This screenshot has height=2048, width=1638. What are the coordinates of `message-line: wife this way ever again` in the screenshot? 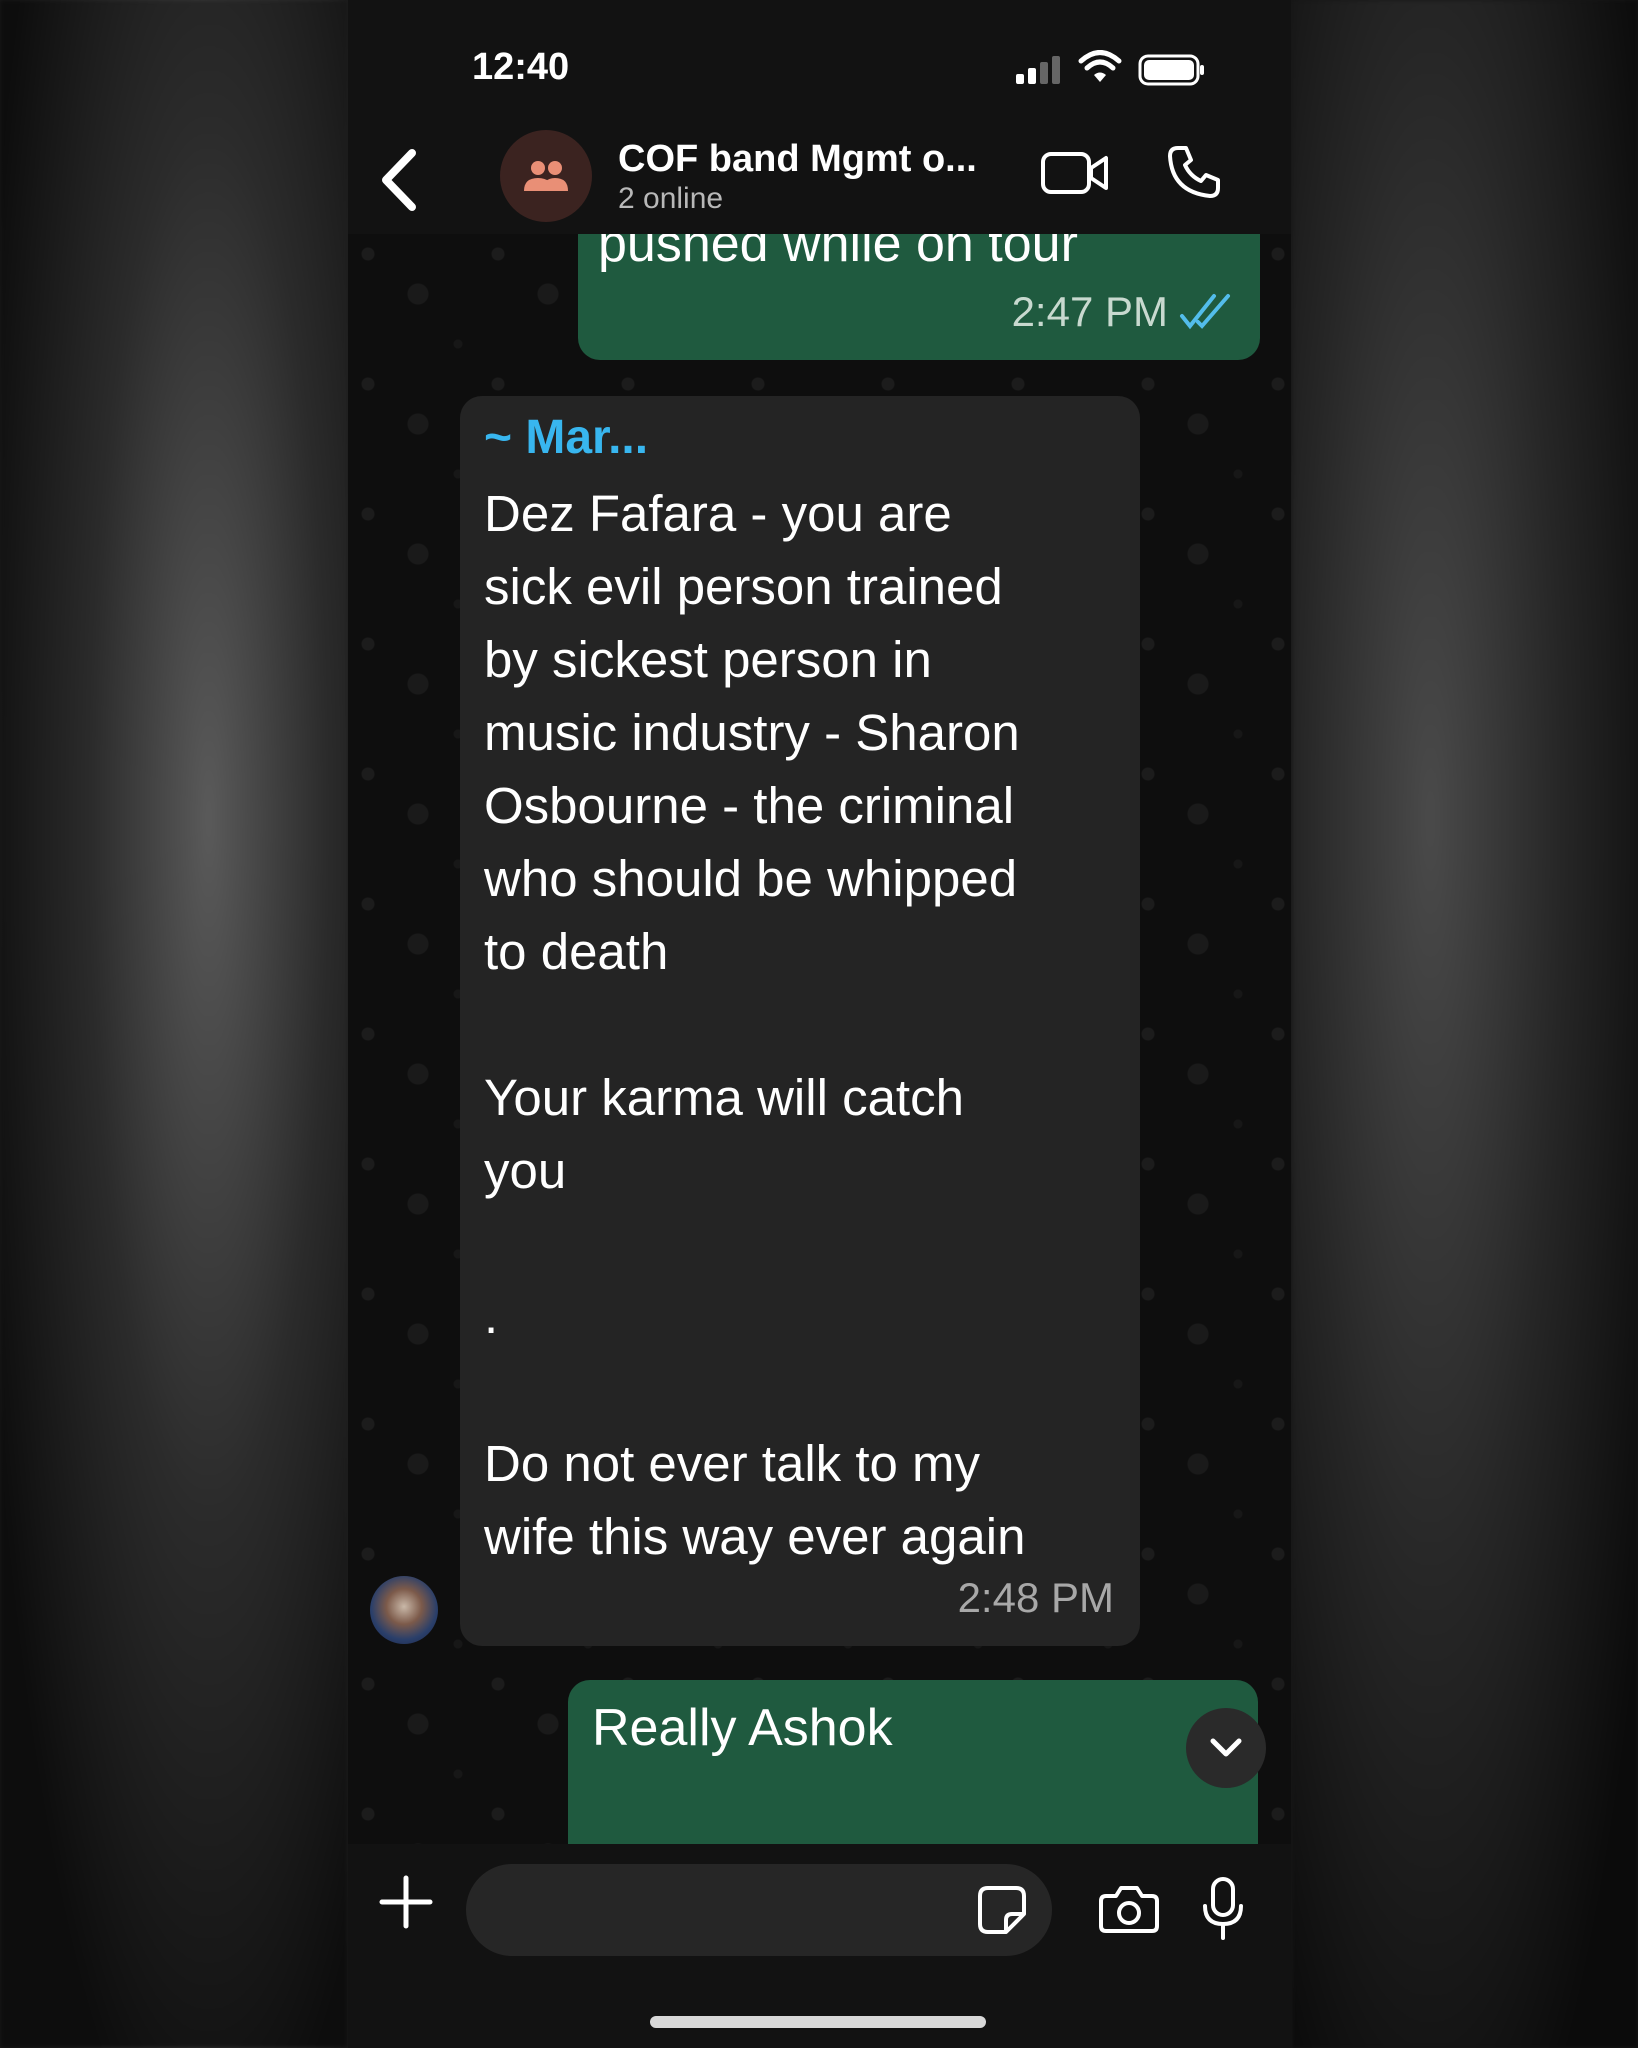 It's located at (755, 1536).